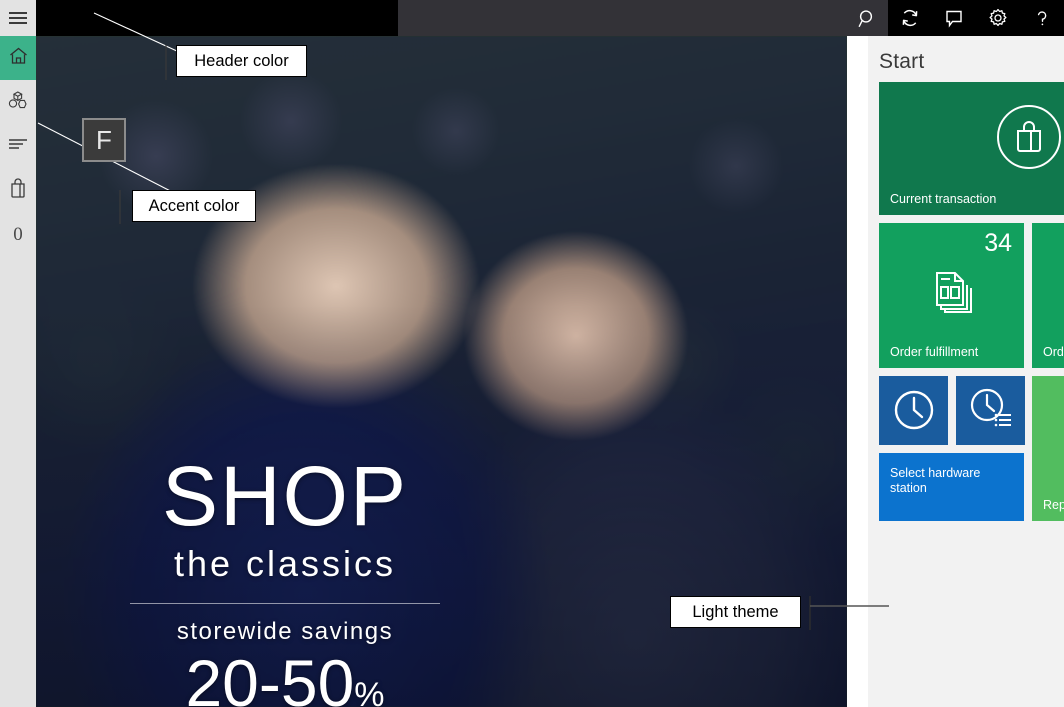 Image resolution: width=1064 pixels, height=707 pixels. What do you see at coordinates (285, 603) in the screenshot?
I see `ad-divider` at bounding box center [285, 603].